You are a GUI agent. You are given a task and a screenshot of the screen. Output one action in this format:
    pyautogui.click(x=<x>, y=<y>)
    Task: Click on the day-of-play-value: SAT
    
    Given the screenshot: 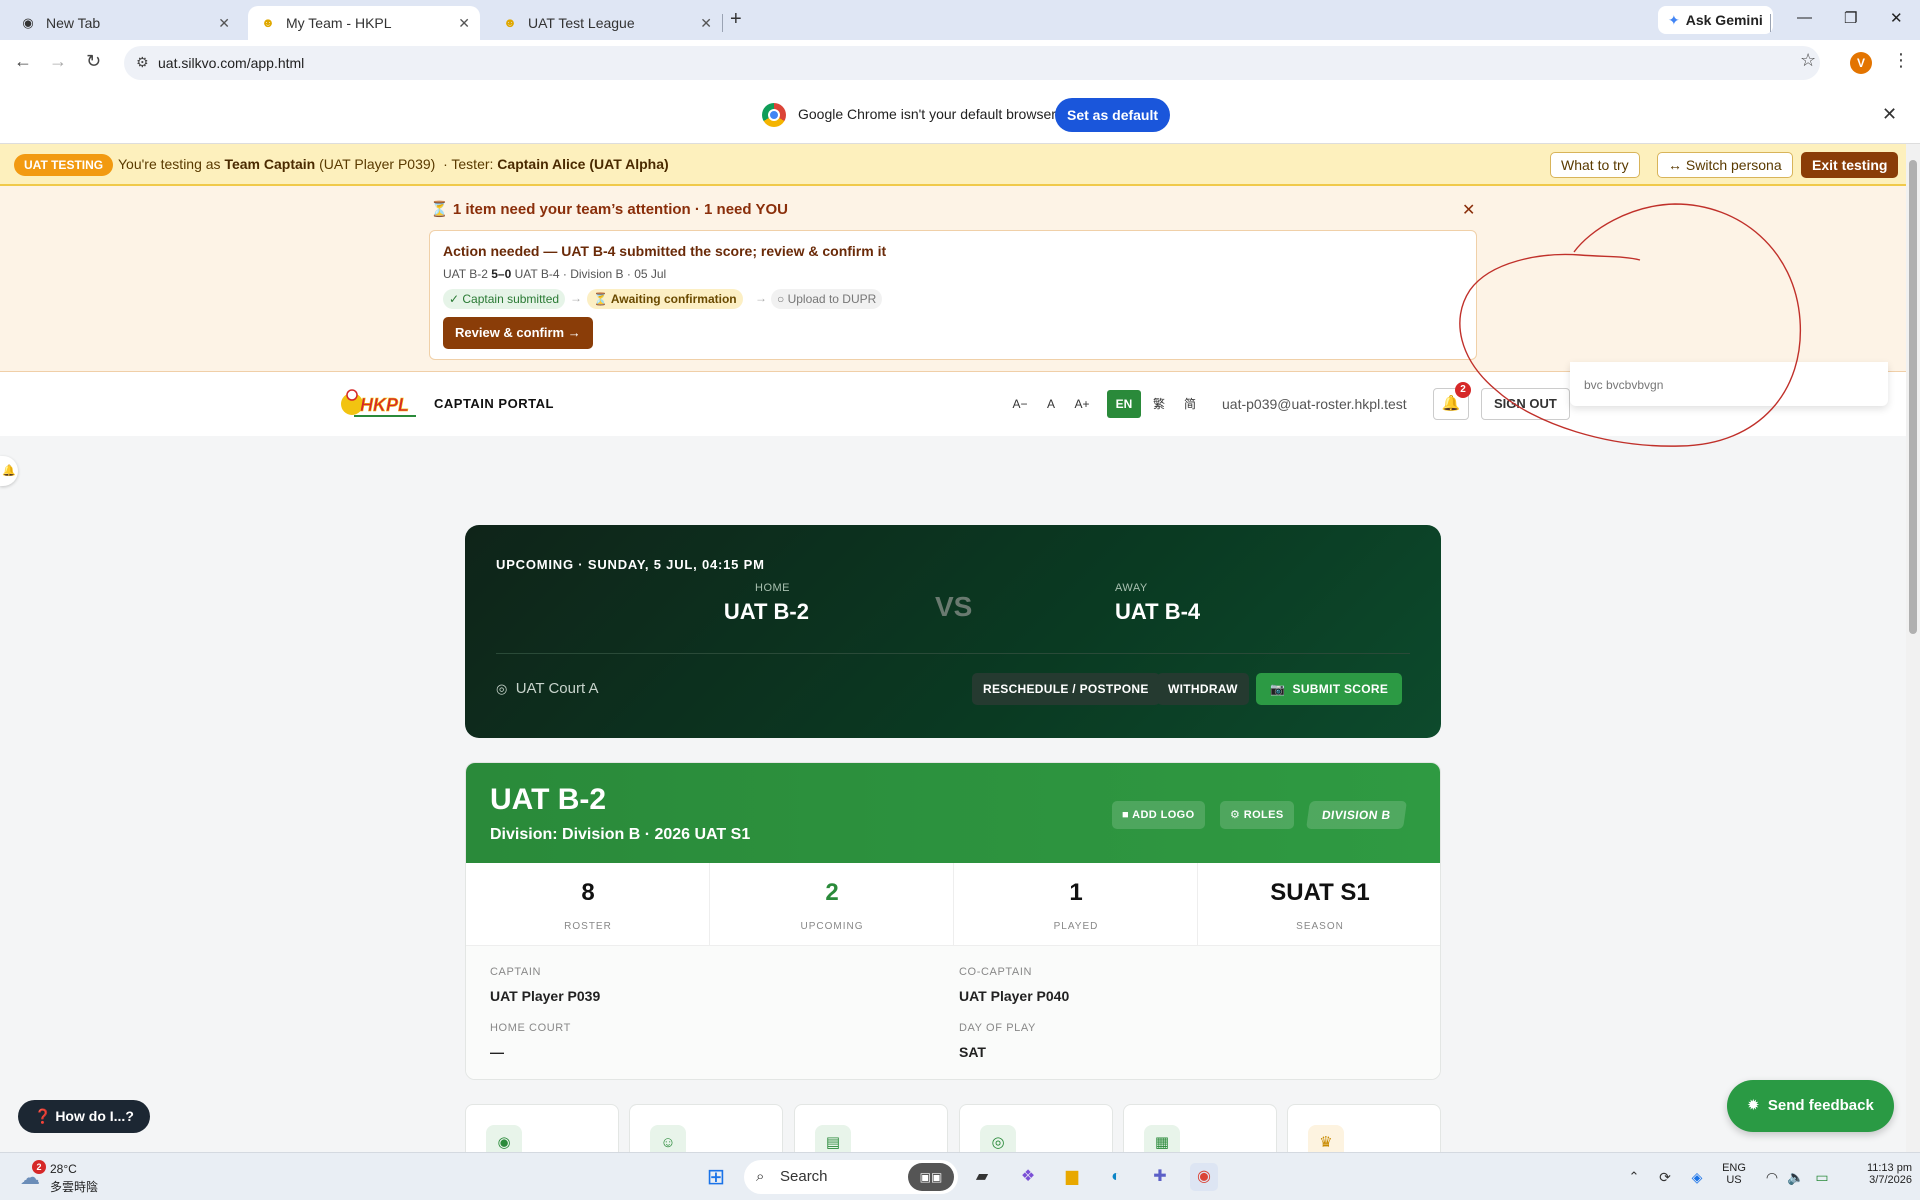 What is the action you would take?
    pyautogui.click(x=972, y=1052)
    